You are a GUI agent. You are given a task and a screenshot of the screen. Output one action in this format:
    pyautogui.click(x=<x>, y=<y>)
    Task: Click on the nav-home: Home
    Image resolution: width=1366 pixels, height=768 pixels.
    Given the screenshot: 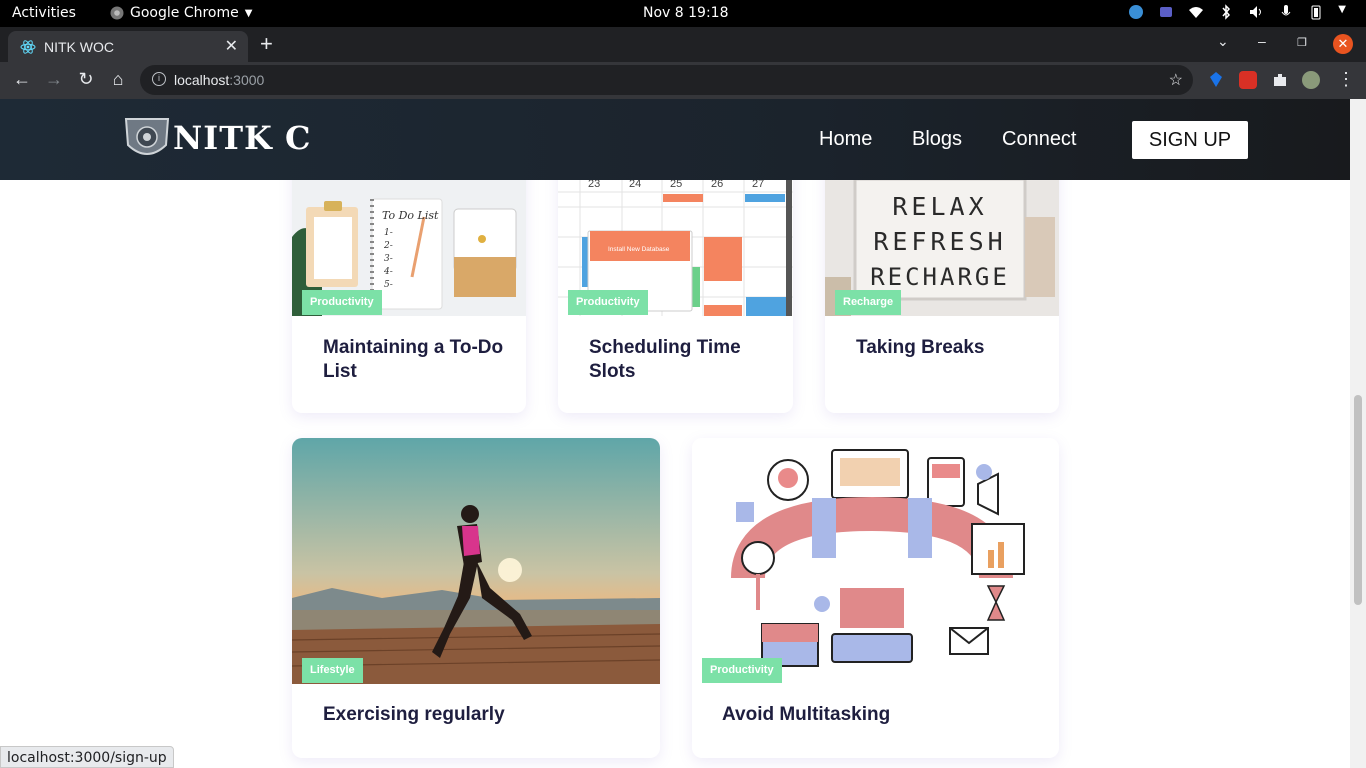 What is the action you would take?
    pyautogui.click(x=845, y=139)
    